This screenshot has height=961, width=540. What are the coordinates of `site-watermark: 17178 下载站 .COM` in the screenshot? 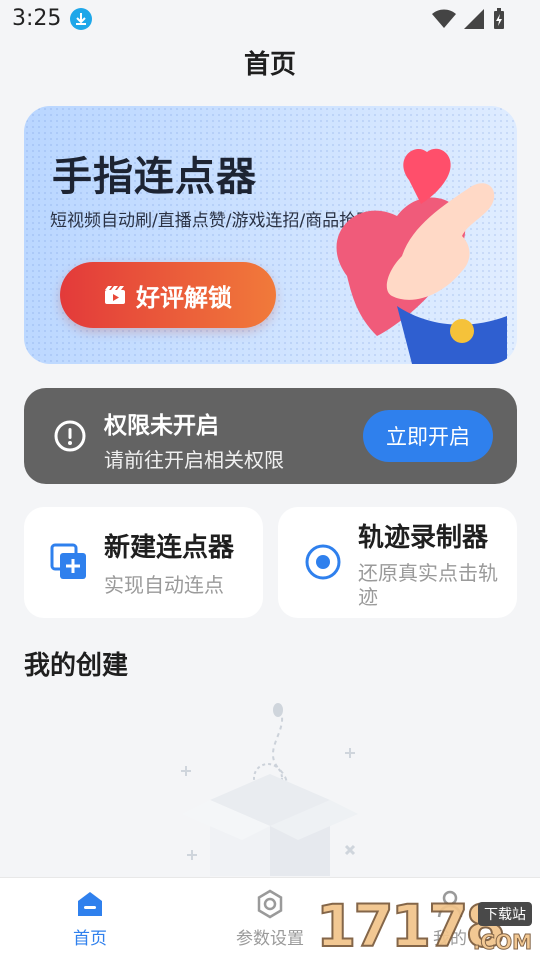 It's located at (427, 920).